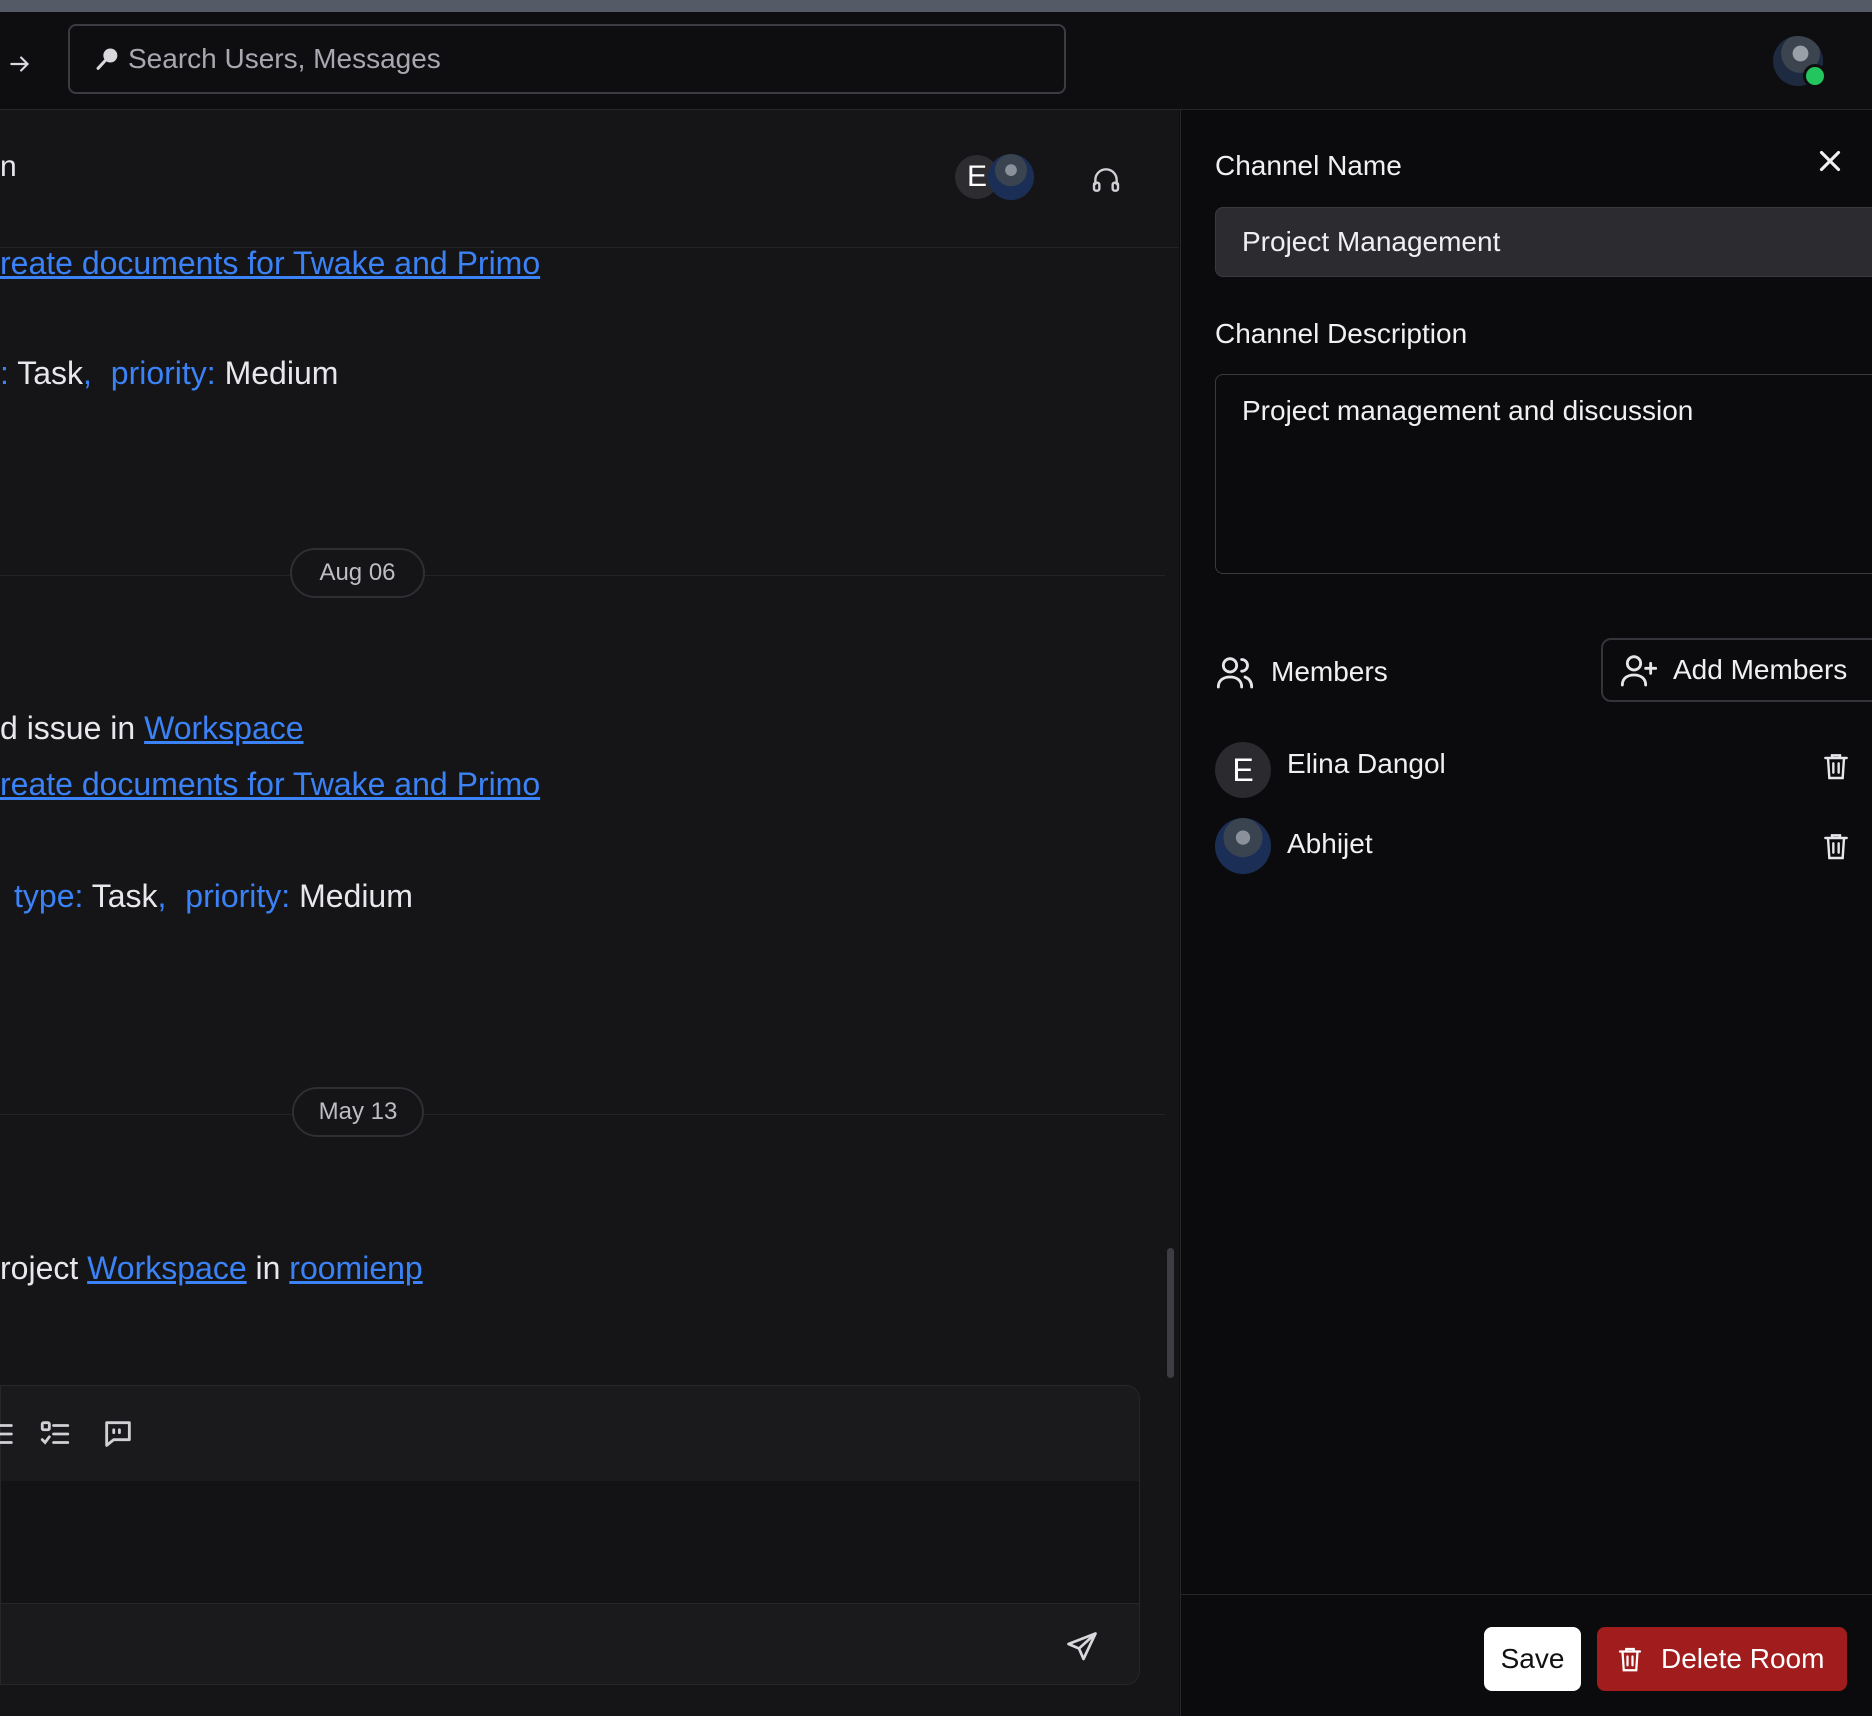 This screenshot has width=1872, height=1716. I want to click on user-plus-icon, so click(1639, 671).